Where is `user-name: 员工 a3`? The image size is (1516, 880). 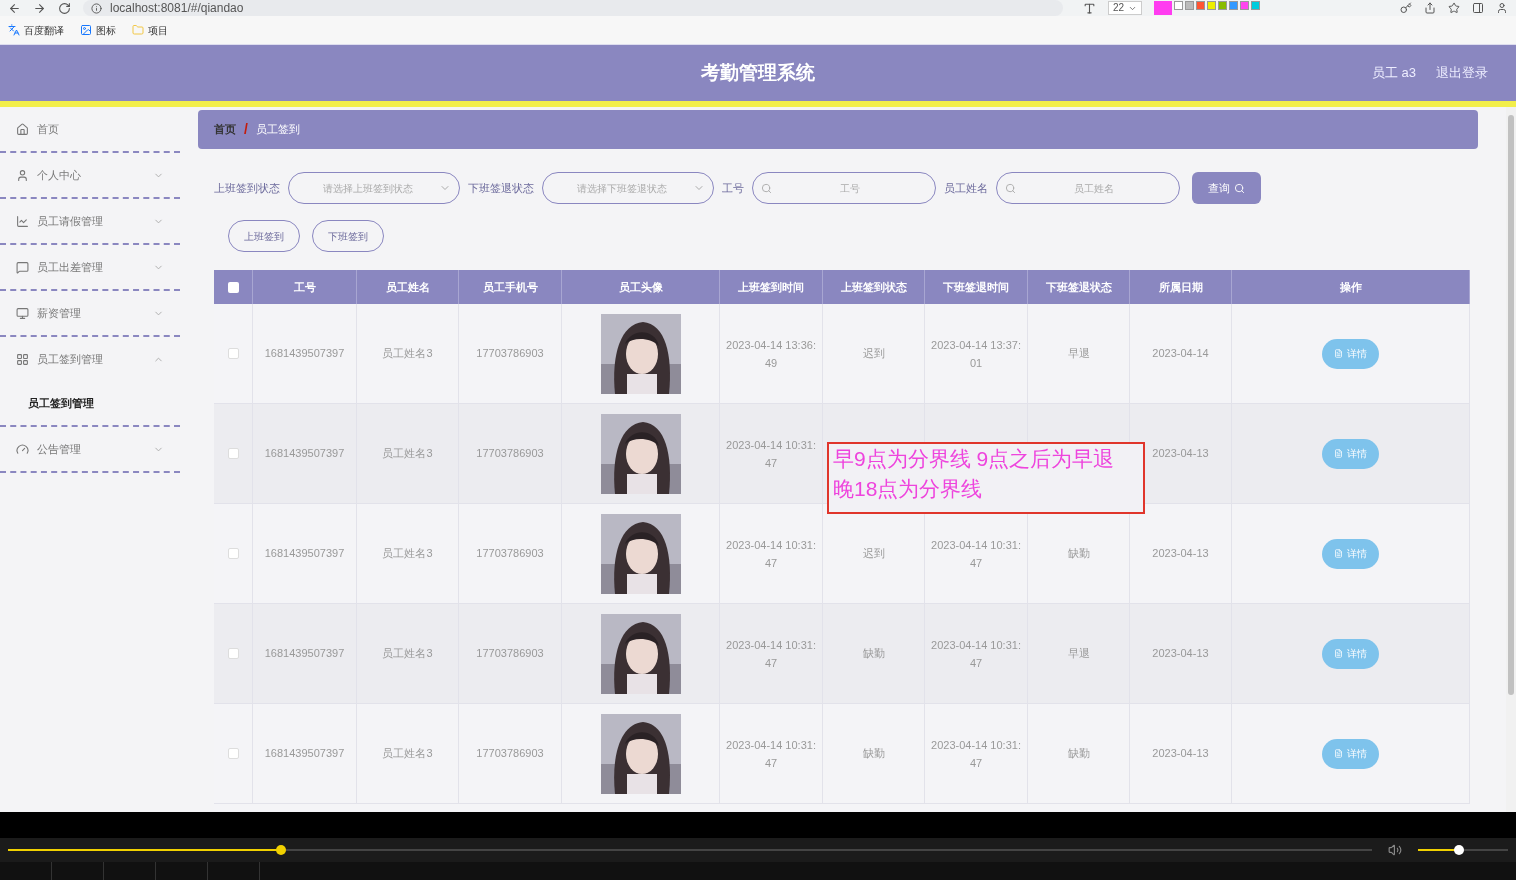
user-name: 员工 a3 is located at coordinates (1393, 73).